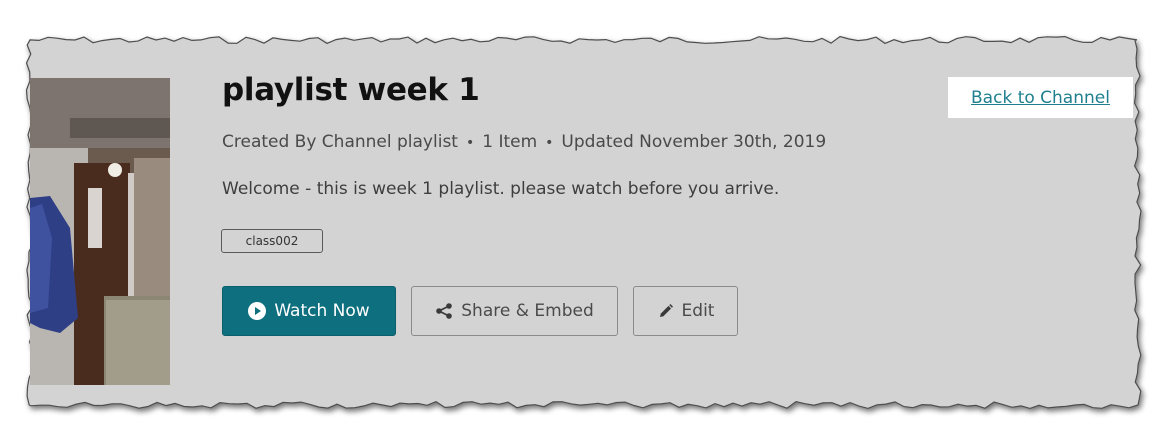  Describe the element at coordinates (100, 231) in the screenshot. I see `playlist-thumbnail` at that location.